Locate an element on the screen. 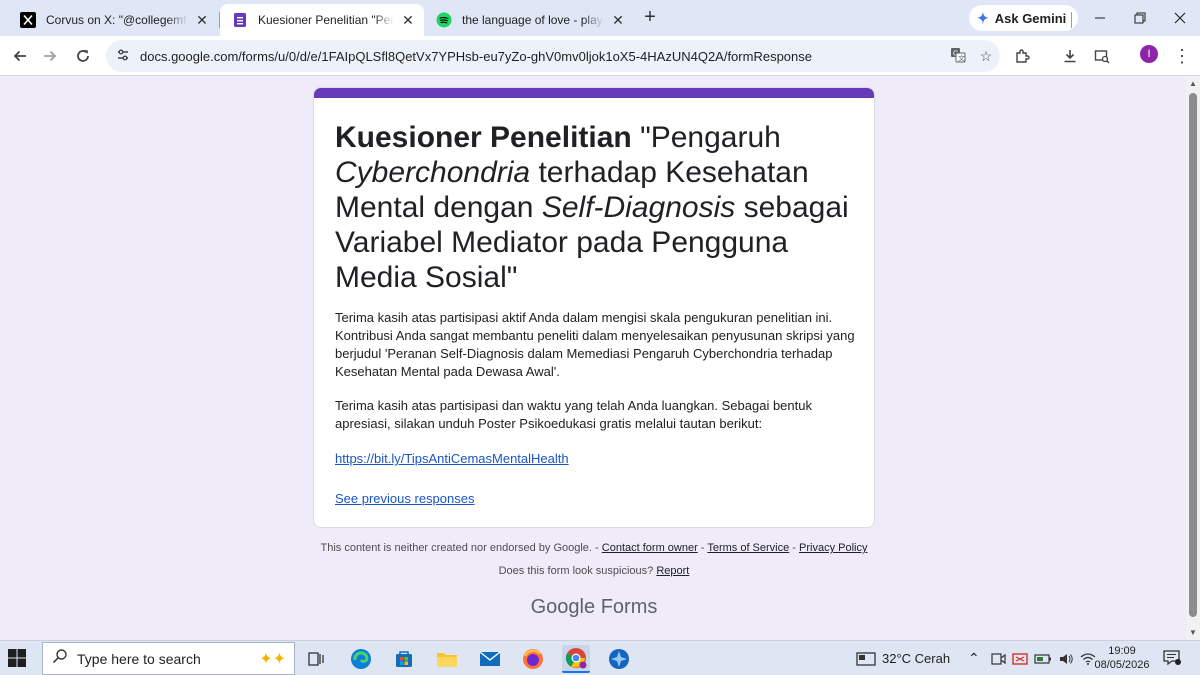 The height and width of the screenshot is (675, 1200). file-explorer-icon is located at coordinates (447, 659).